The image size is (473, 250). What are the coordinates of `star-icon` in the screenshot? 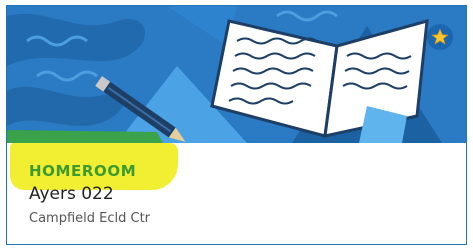 It's located at (440, 36).